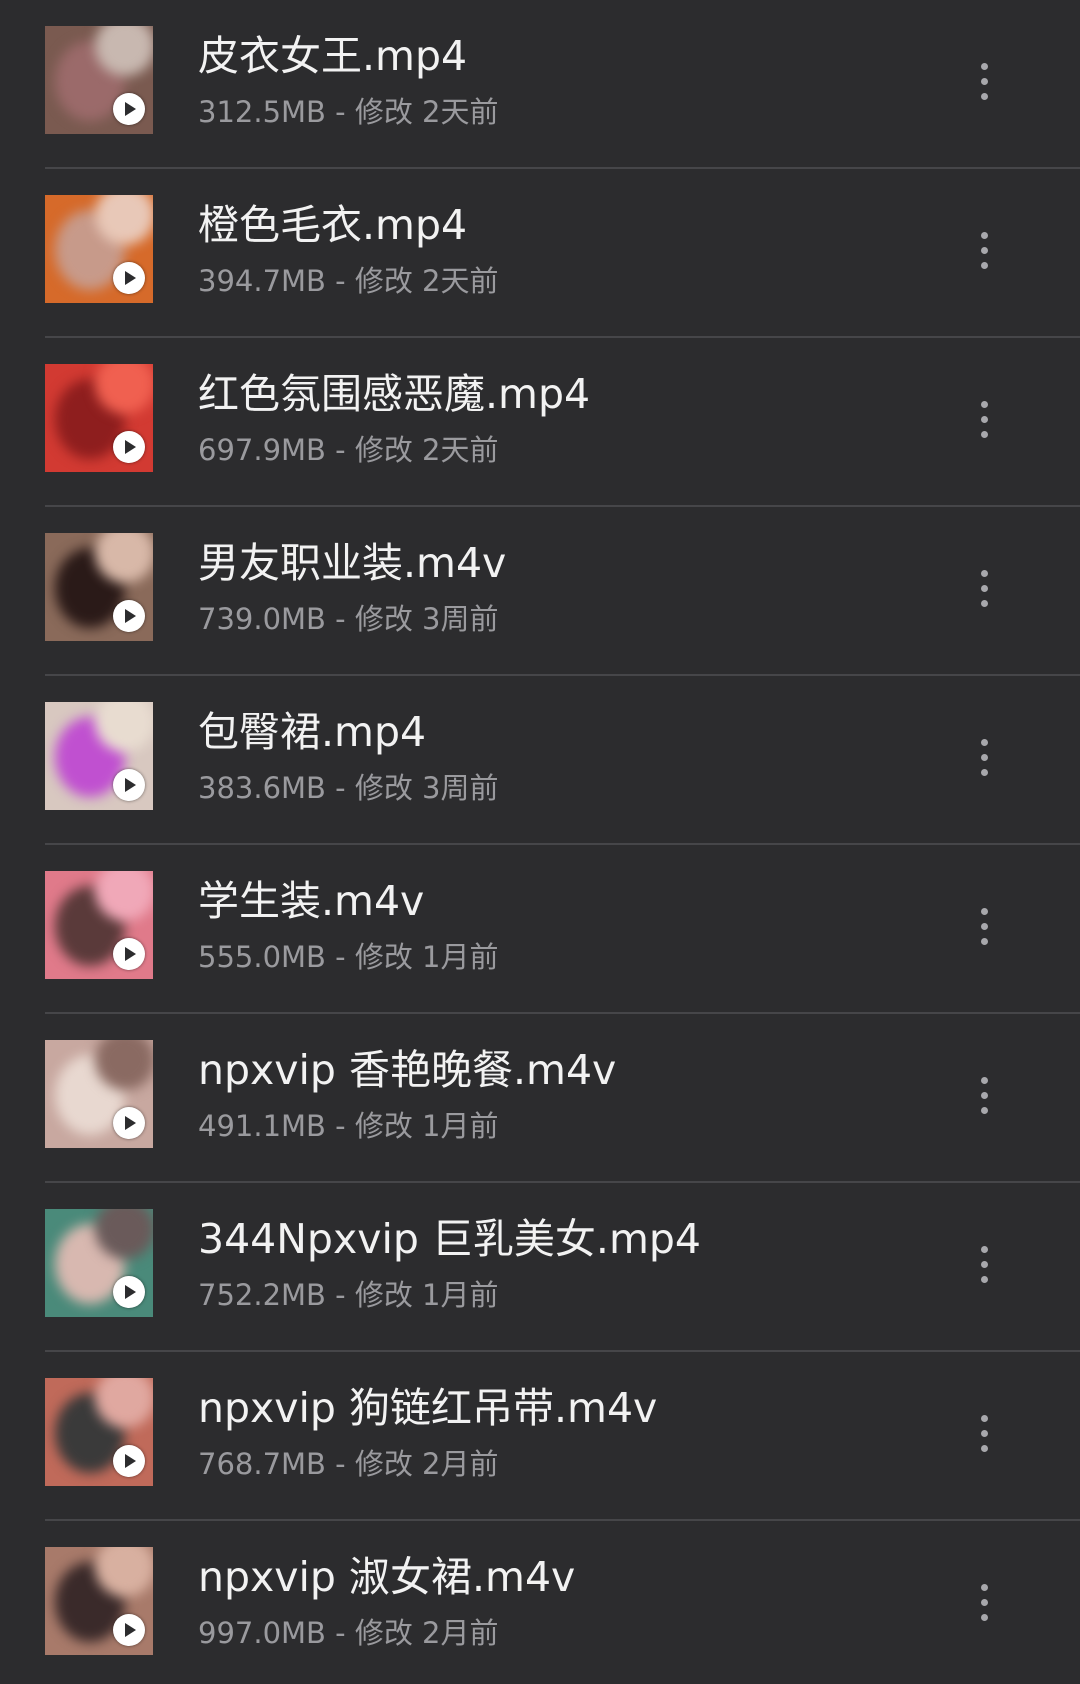  What do you see at coordinates (348, 450) in the screenshot?
I see `file-meta: 697.9MB - 修改 2天前` at bounding box center [348, 450].